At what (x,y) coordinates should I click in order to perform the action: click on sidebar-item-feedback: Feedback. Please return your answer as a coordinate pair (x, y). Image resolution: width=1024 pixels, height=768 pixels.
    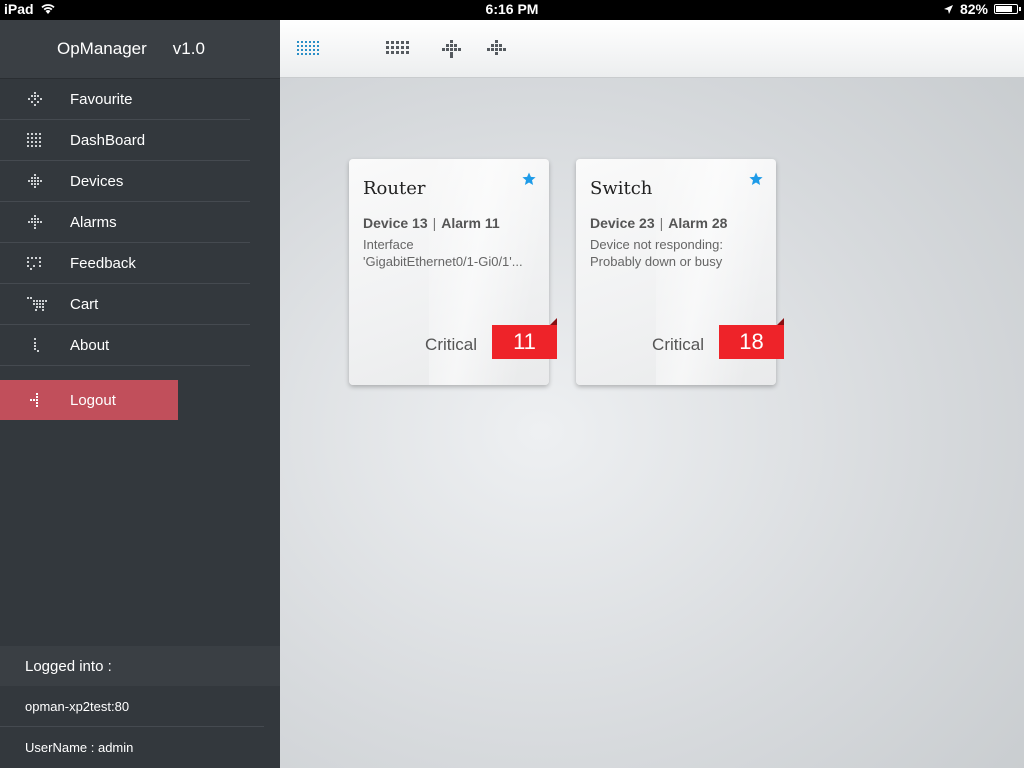
    Looking at the image, I should click on (125, 263).